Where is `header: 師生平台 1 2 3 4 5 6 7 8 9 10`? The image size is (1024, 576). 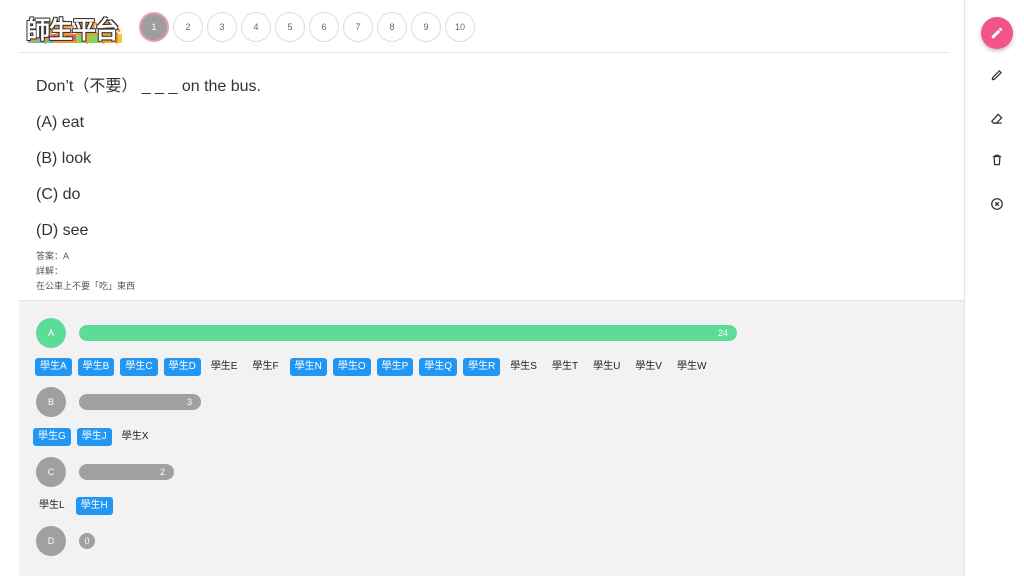
header: 師生平台 1 2 3 4 5 6 7 8 9 10 is located at coordinates (484, 26).